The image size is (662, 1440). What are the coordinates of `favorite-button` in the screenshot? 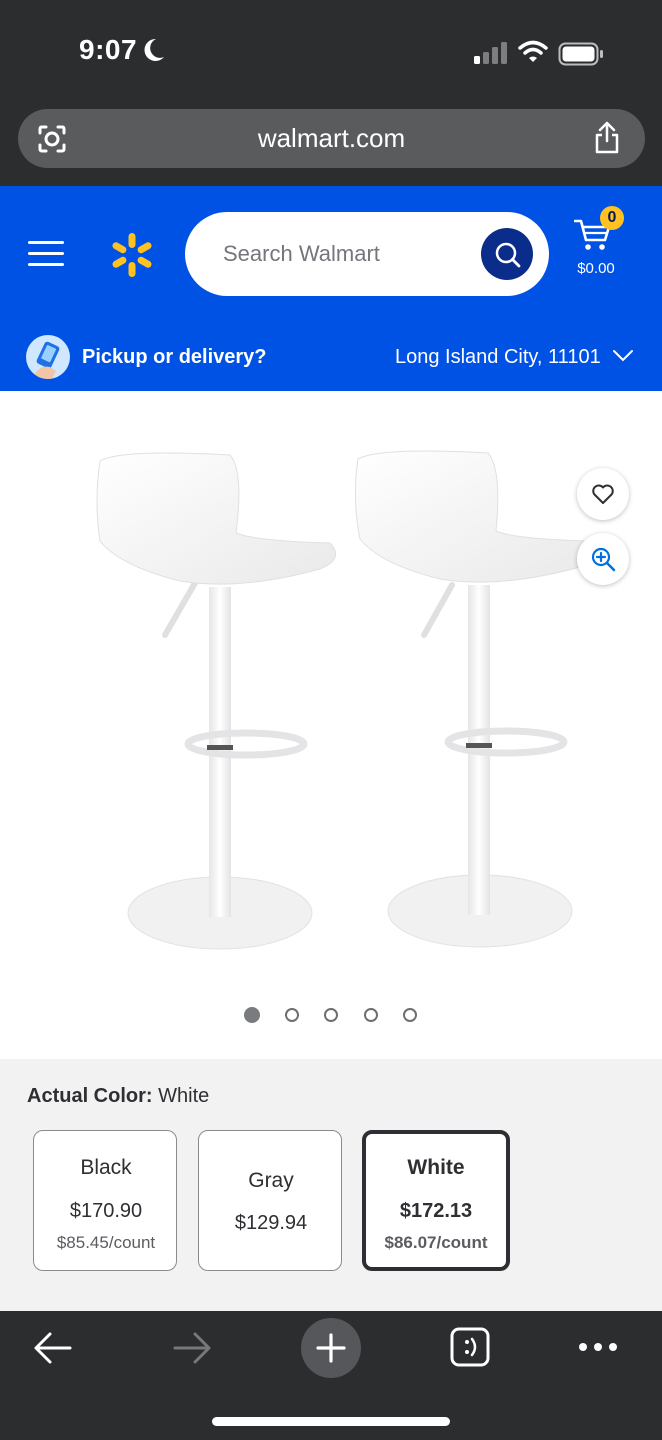 It's located at (603, 494).